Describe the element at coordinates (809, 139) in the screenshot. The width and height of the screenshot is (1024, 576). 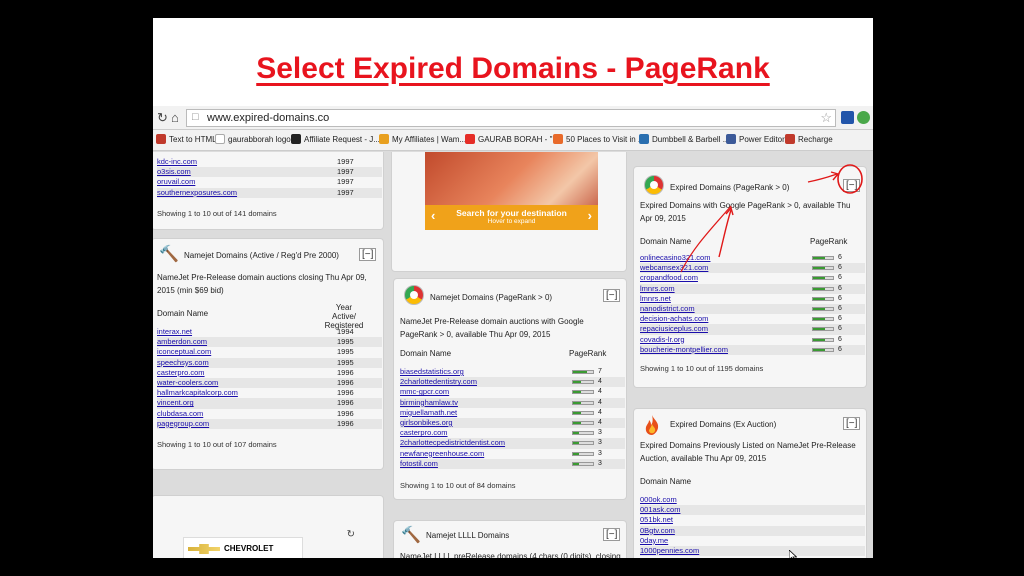
I see `bookmark-item: Recharge` at that location.